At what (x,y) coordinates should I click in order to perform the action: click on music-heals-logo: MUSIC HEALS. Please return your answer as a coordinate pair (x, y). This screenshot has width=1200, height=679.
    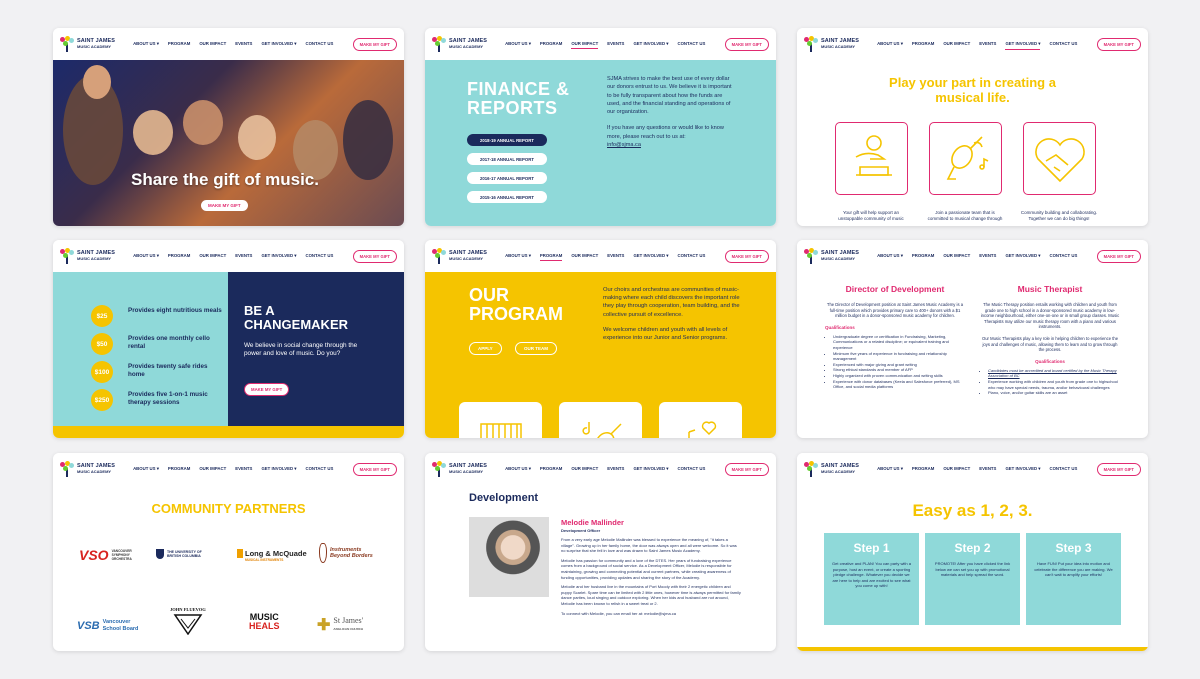
    Looking at the image, I should click on (264, 622).